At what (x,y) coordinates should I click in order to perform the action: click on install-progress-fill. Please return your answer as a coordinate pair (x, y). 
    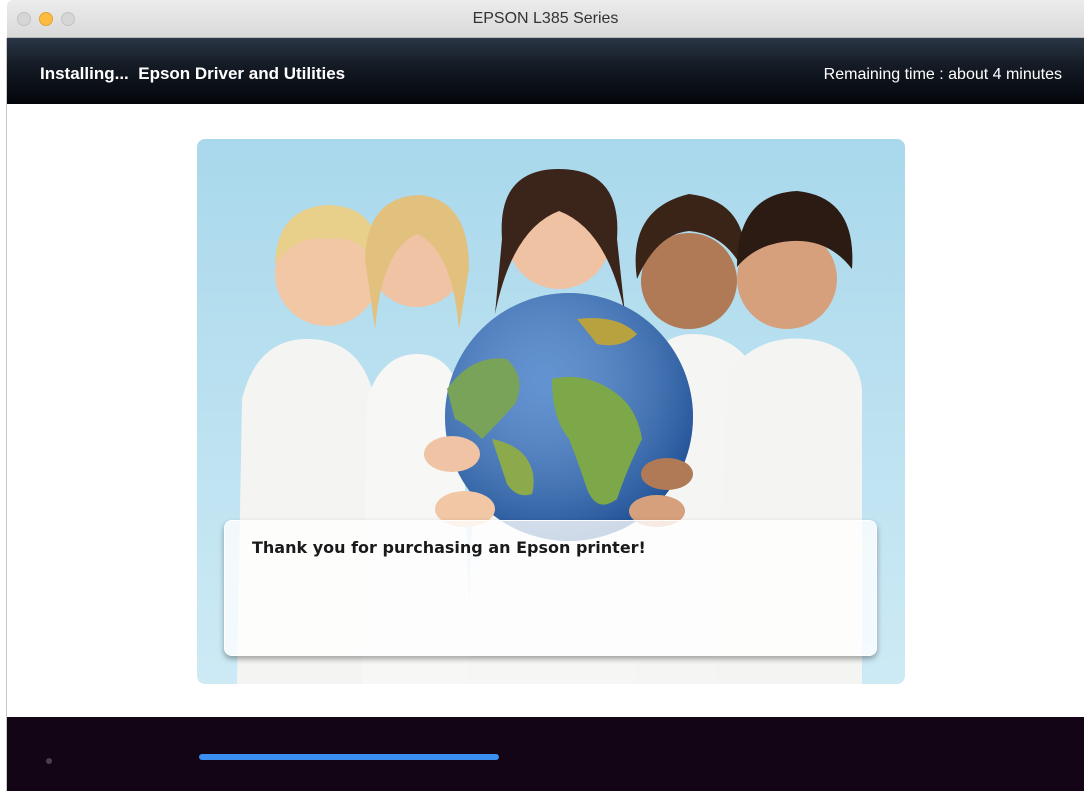
    Looking at the image, I should click on (349, 757).